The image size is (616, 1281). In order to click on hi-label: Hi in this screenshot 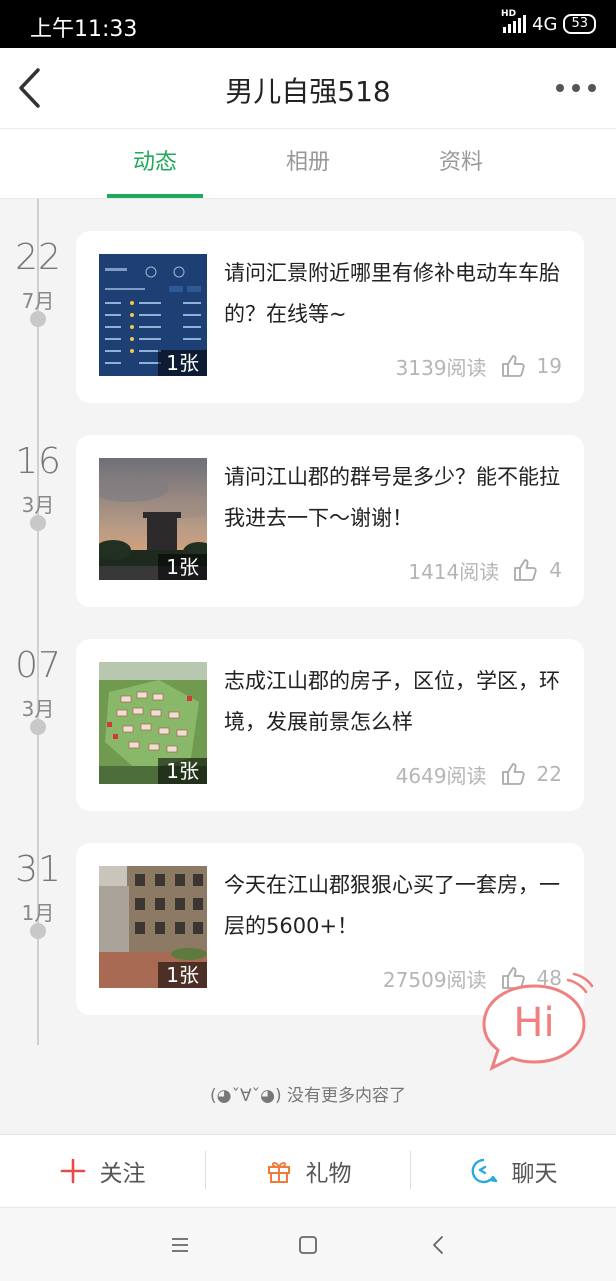, I will do `click(533, 1023)`.